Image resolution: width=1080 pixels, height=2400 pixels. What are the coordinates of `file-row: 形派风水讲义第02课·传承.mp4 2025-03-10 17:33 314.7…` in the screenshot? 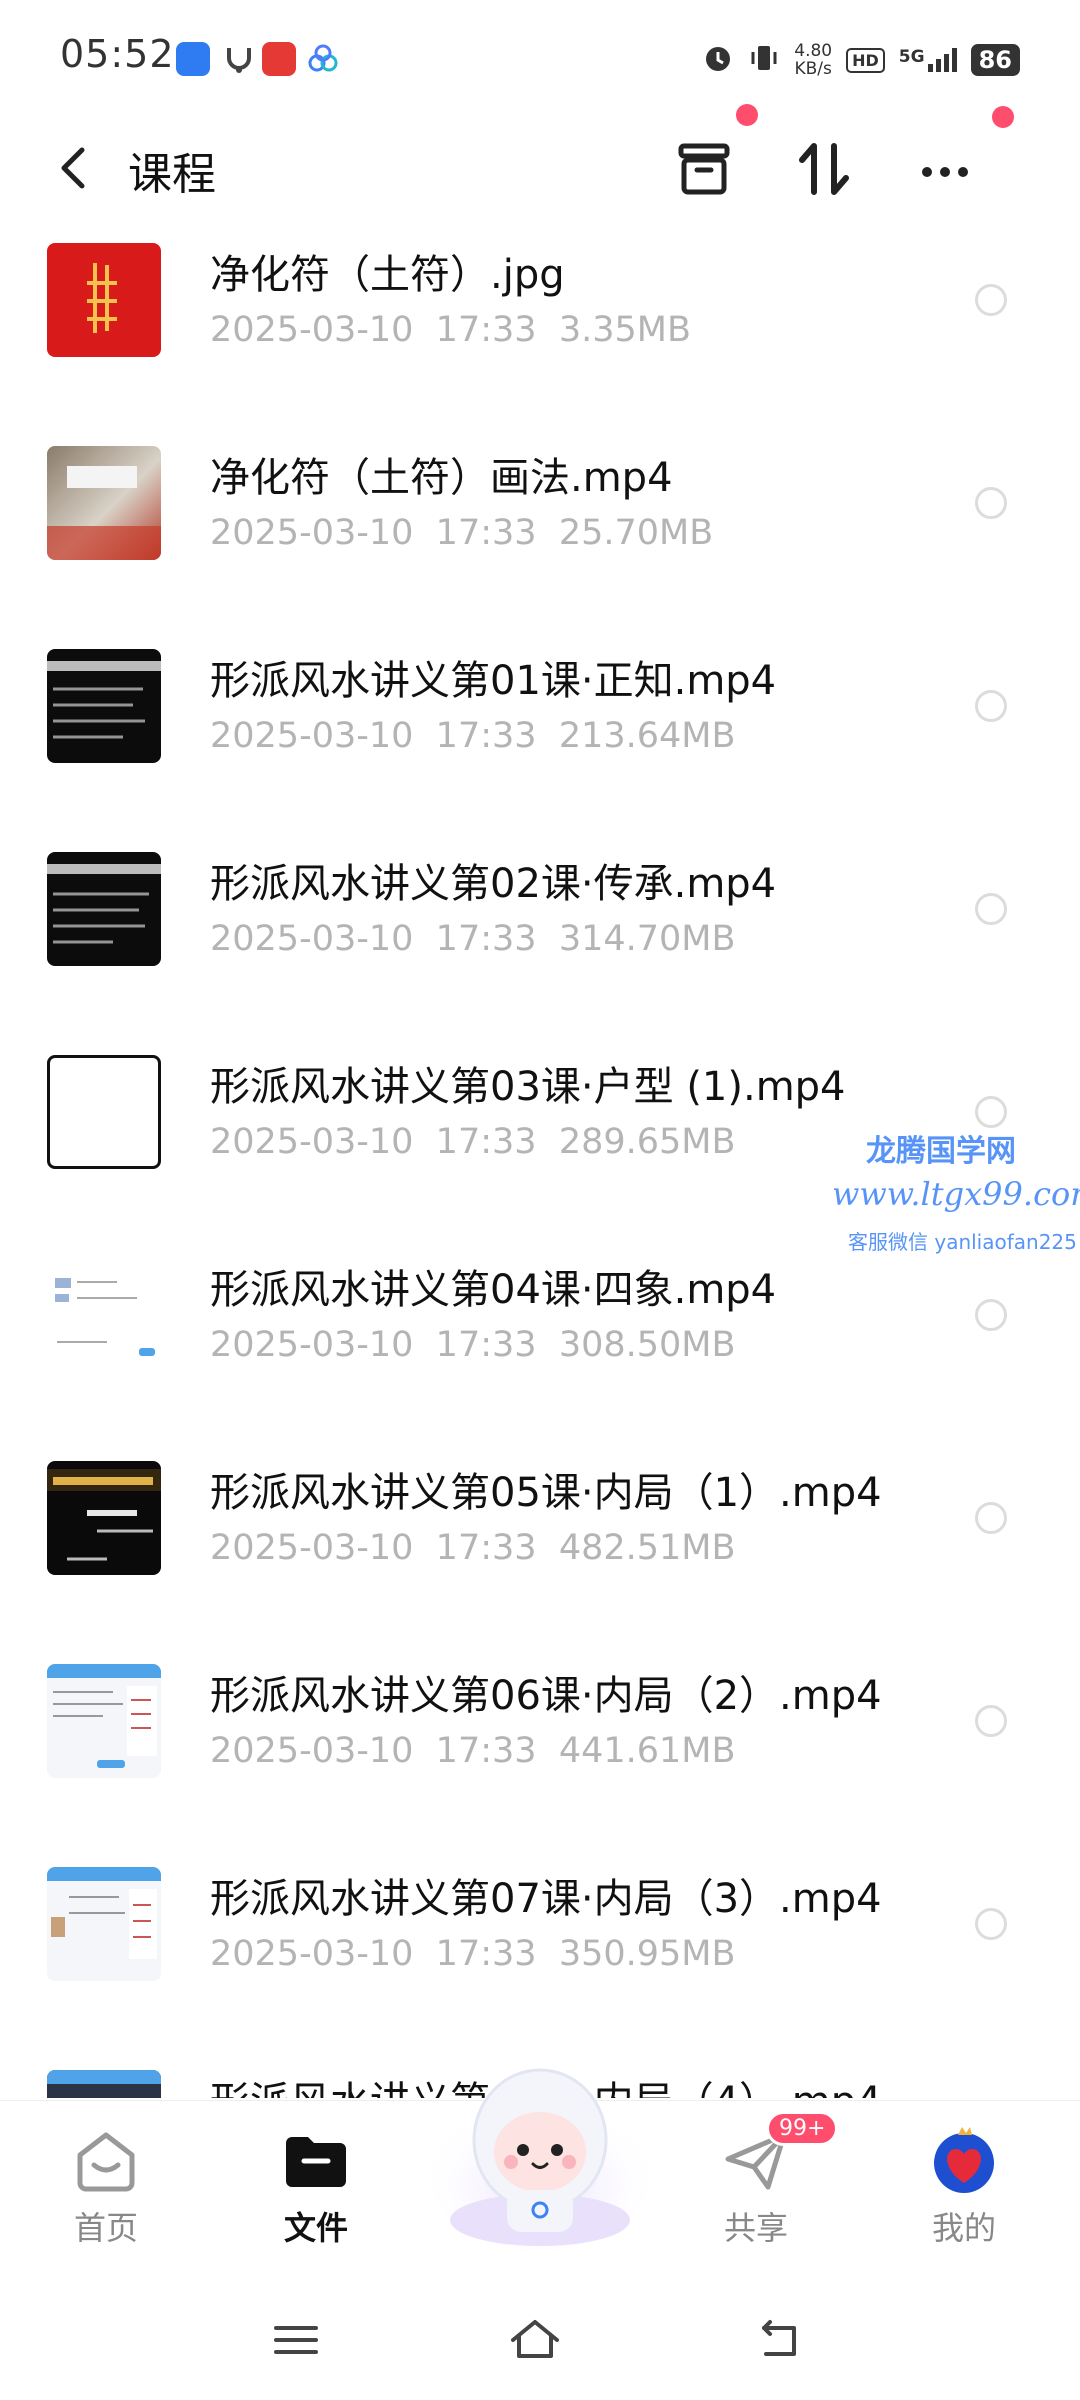 It's located at (540, 928).